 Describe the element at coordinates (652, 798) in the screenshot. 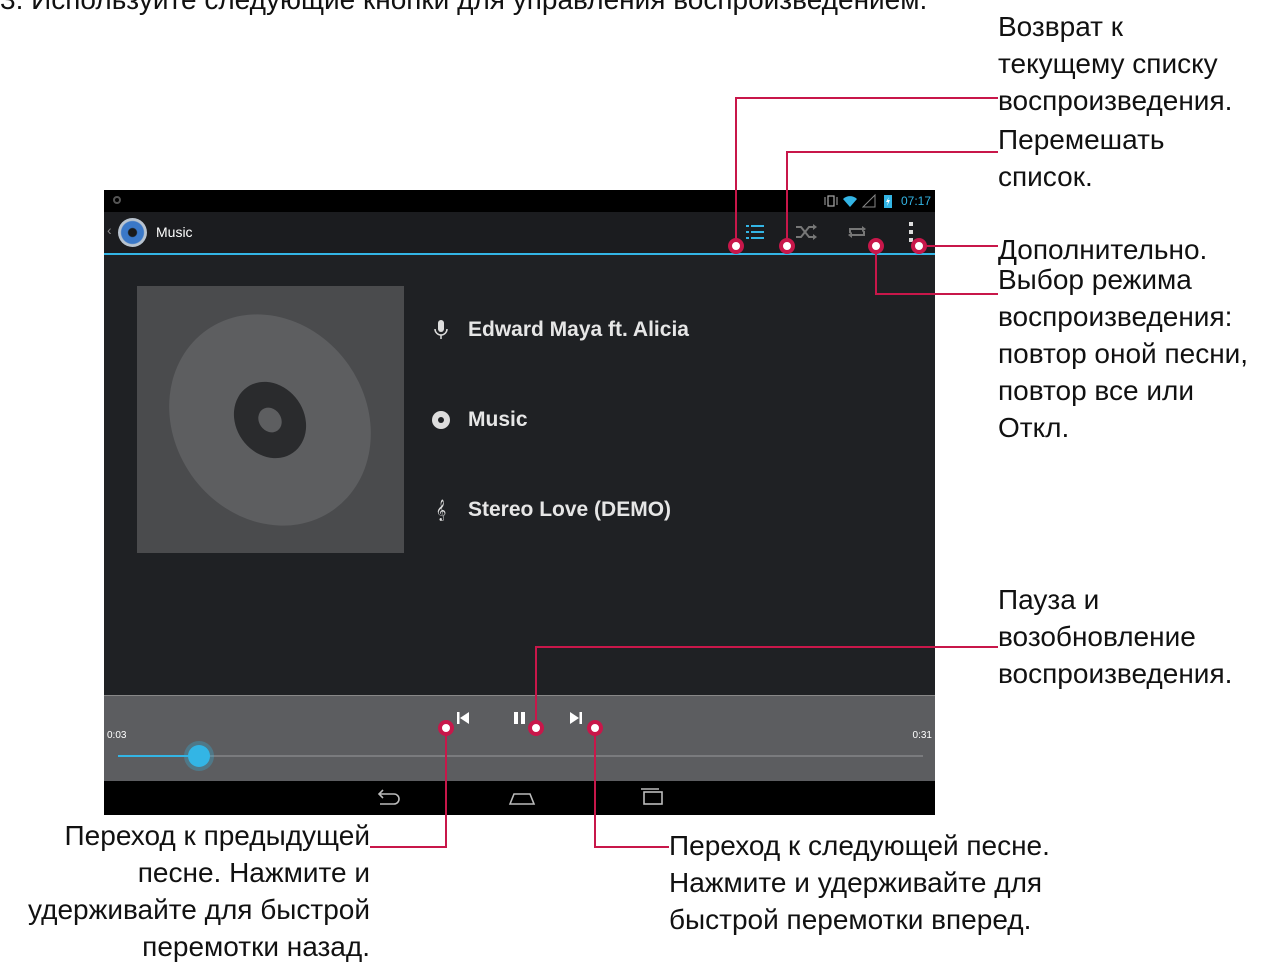

I see `recents-nav-icon` at that location.